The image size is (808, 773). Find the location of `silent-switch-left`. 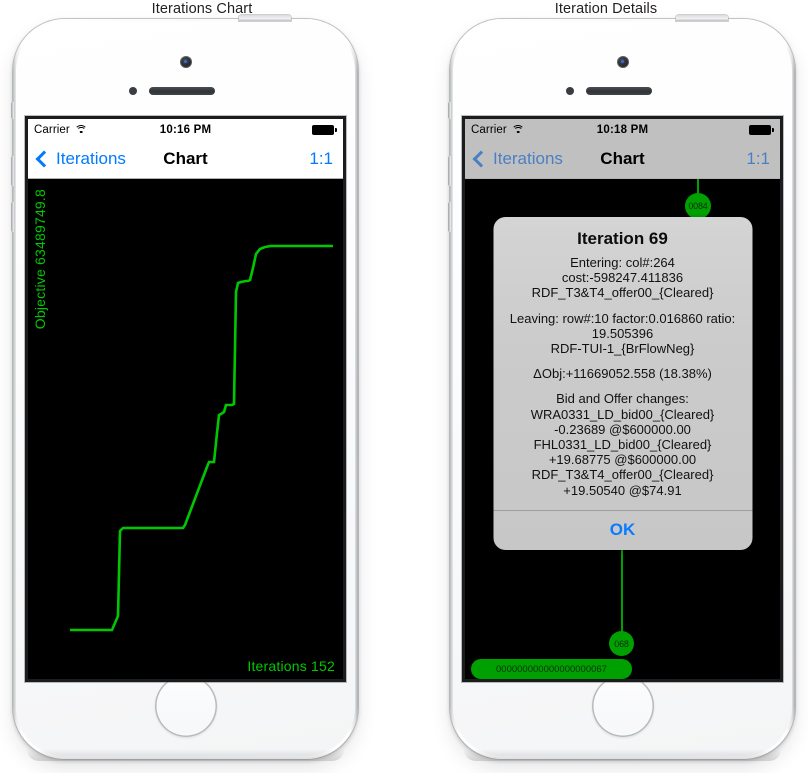

silent-switch-left is located at coordinates (13, 110).